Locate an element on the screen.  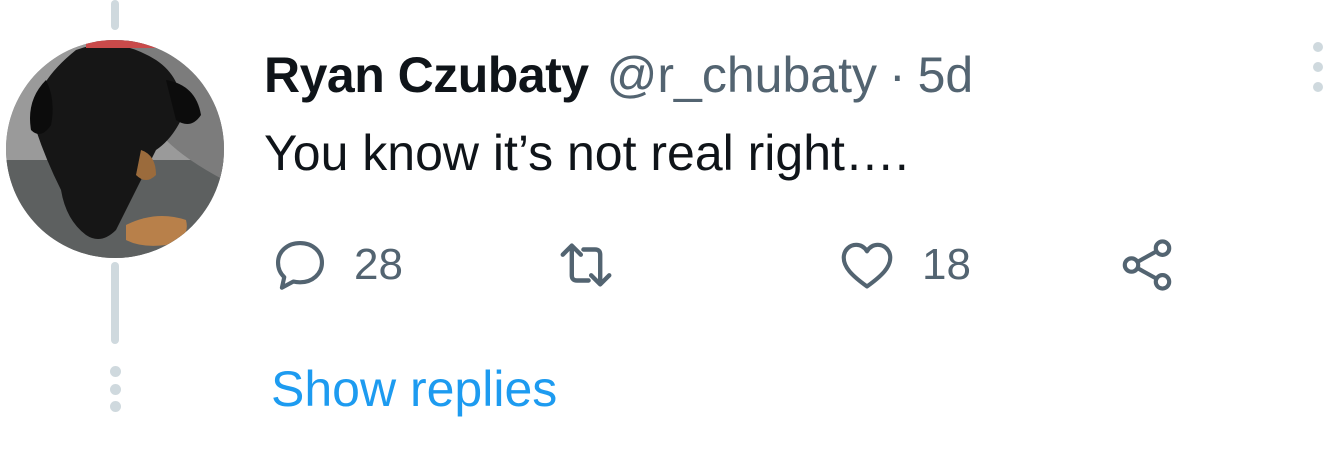
tweet-header: Ryan Czubaty @r_chubaty · 5d is located at coordinates (618, 75).